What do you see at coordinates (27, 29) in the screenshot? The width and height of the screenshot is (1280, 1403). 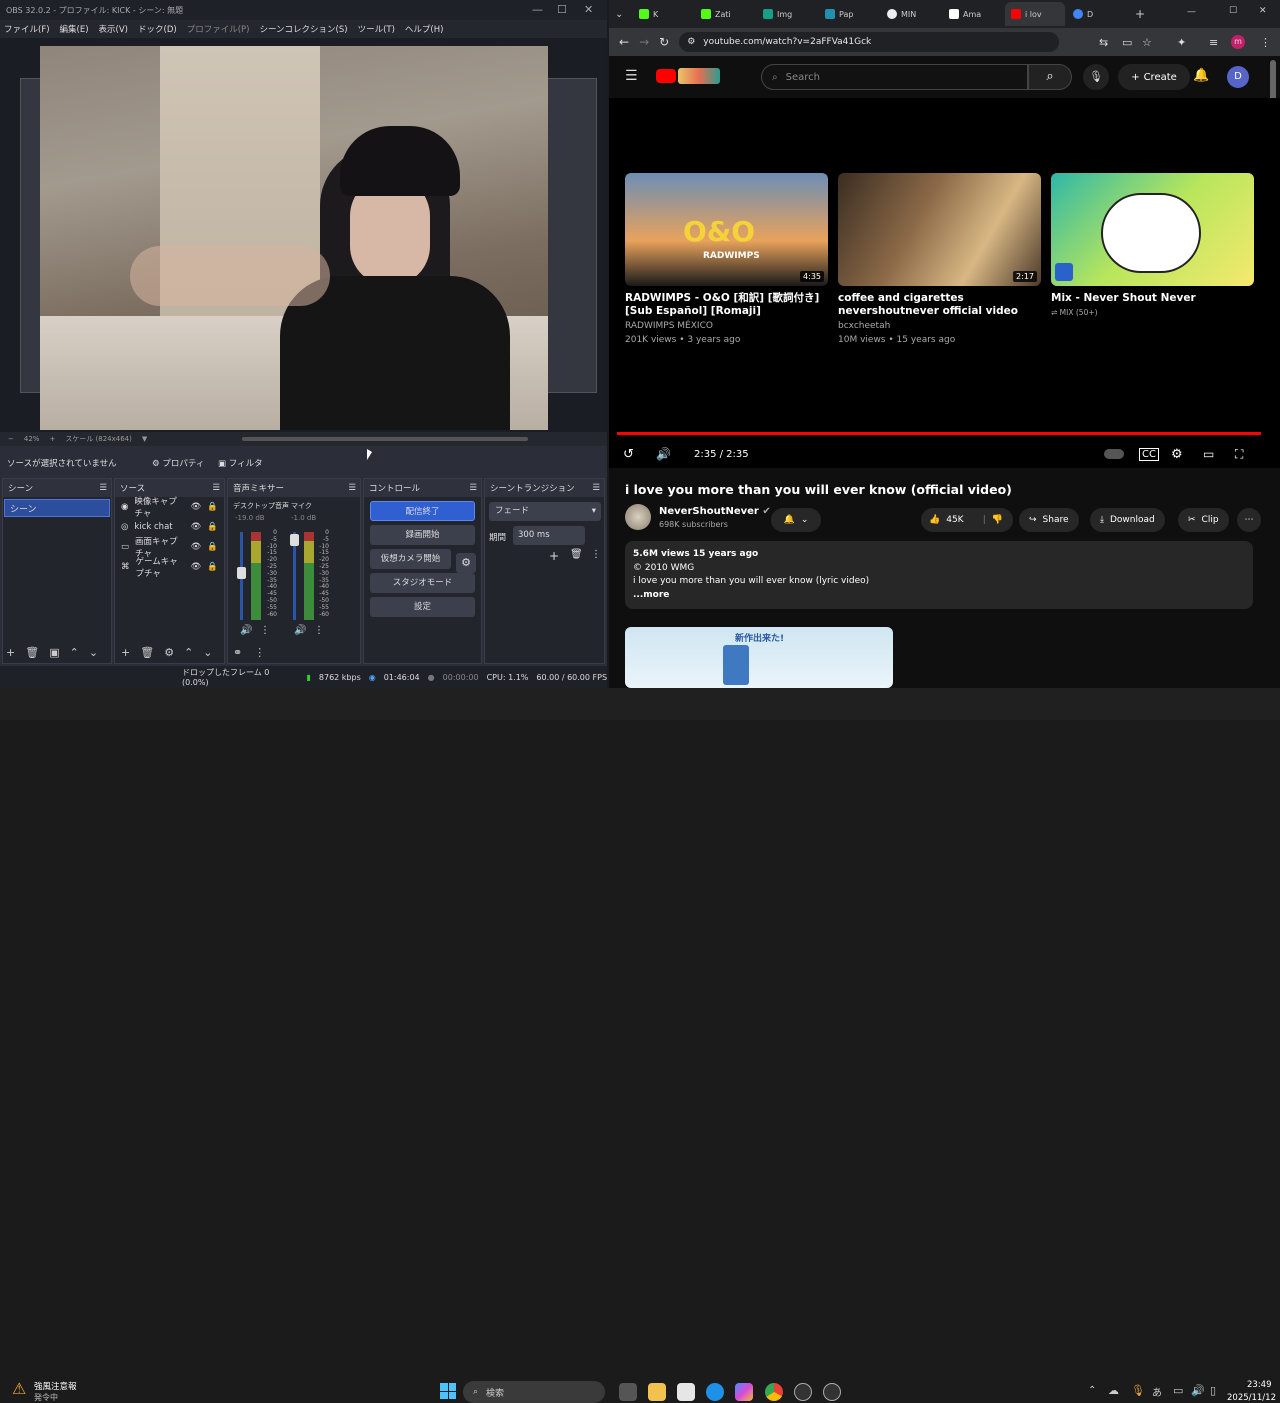 I see `menu-file: ファイル(F)` at bounding box center [27, 29].